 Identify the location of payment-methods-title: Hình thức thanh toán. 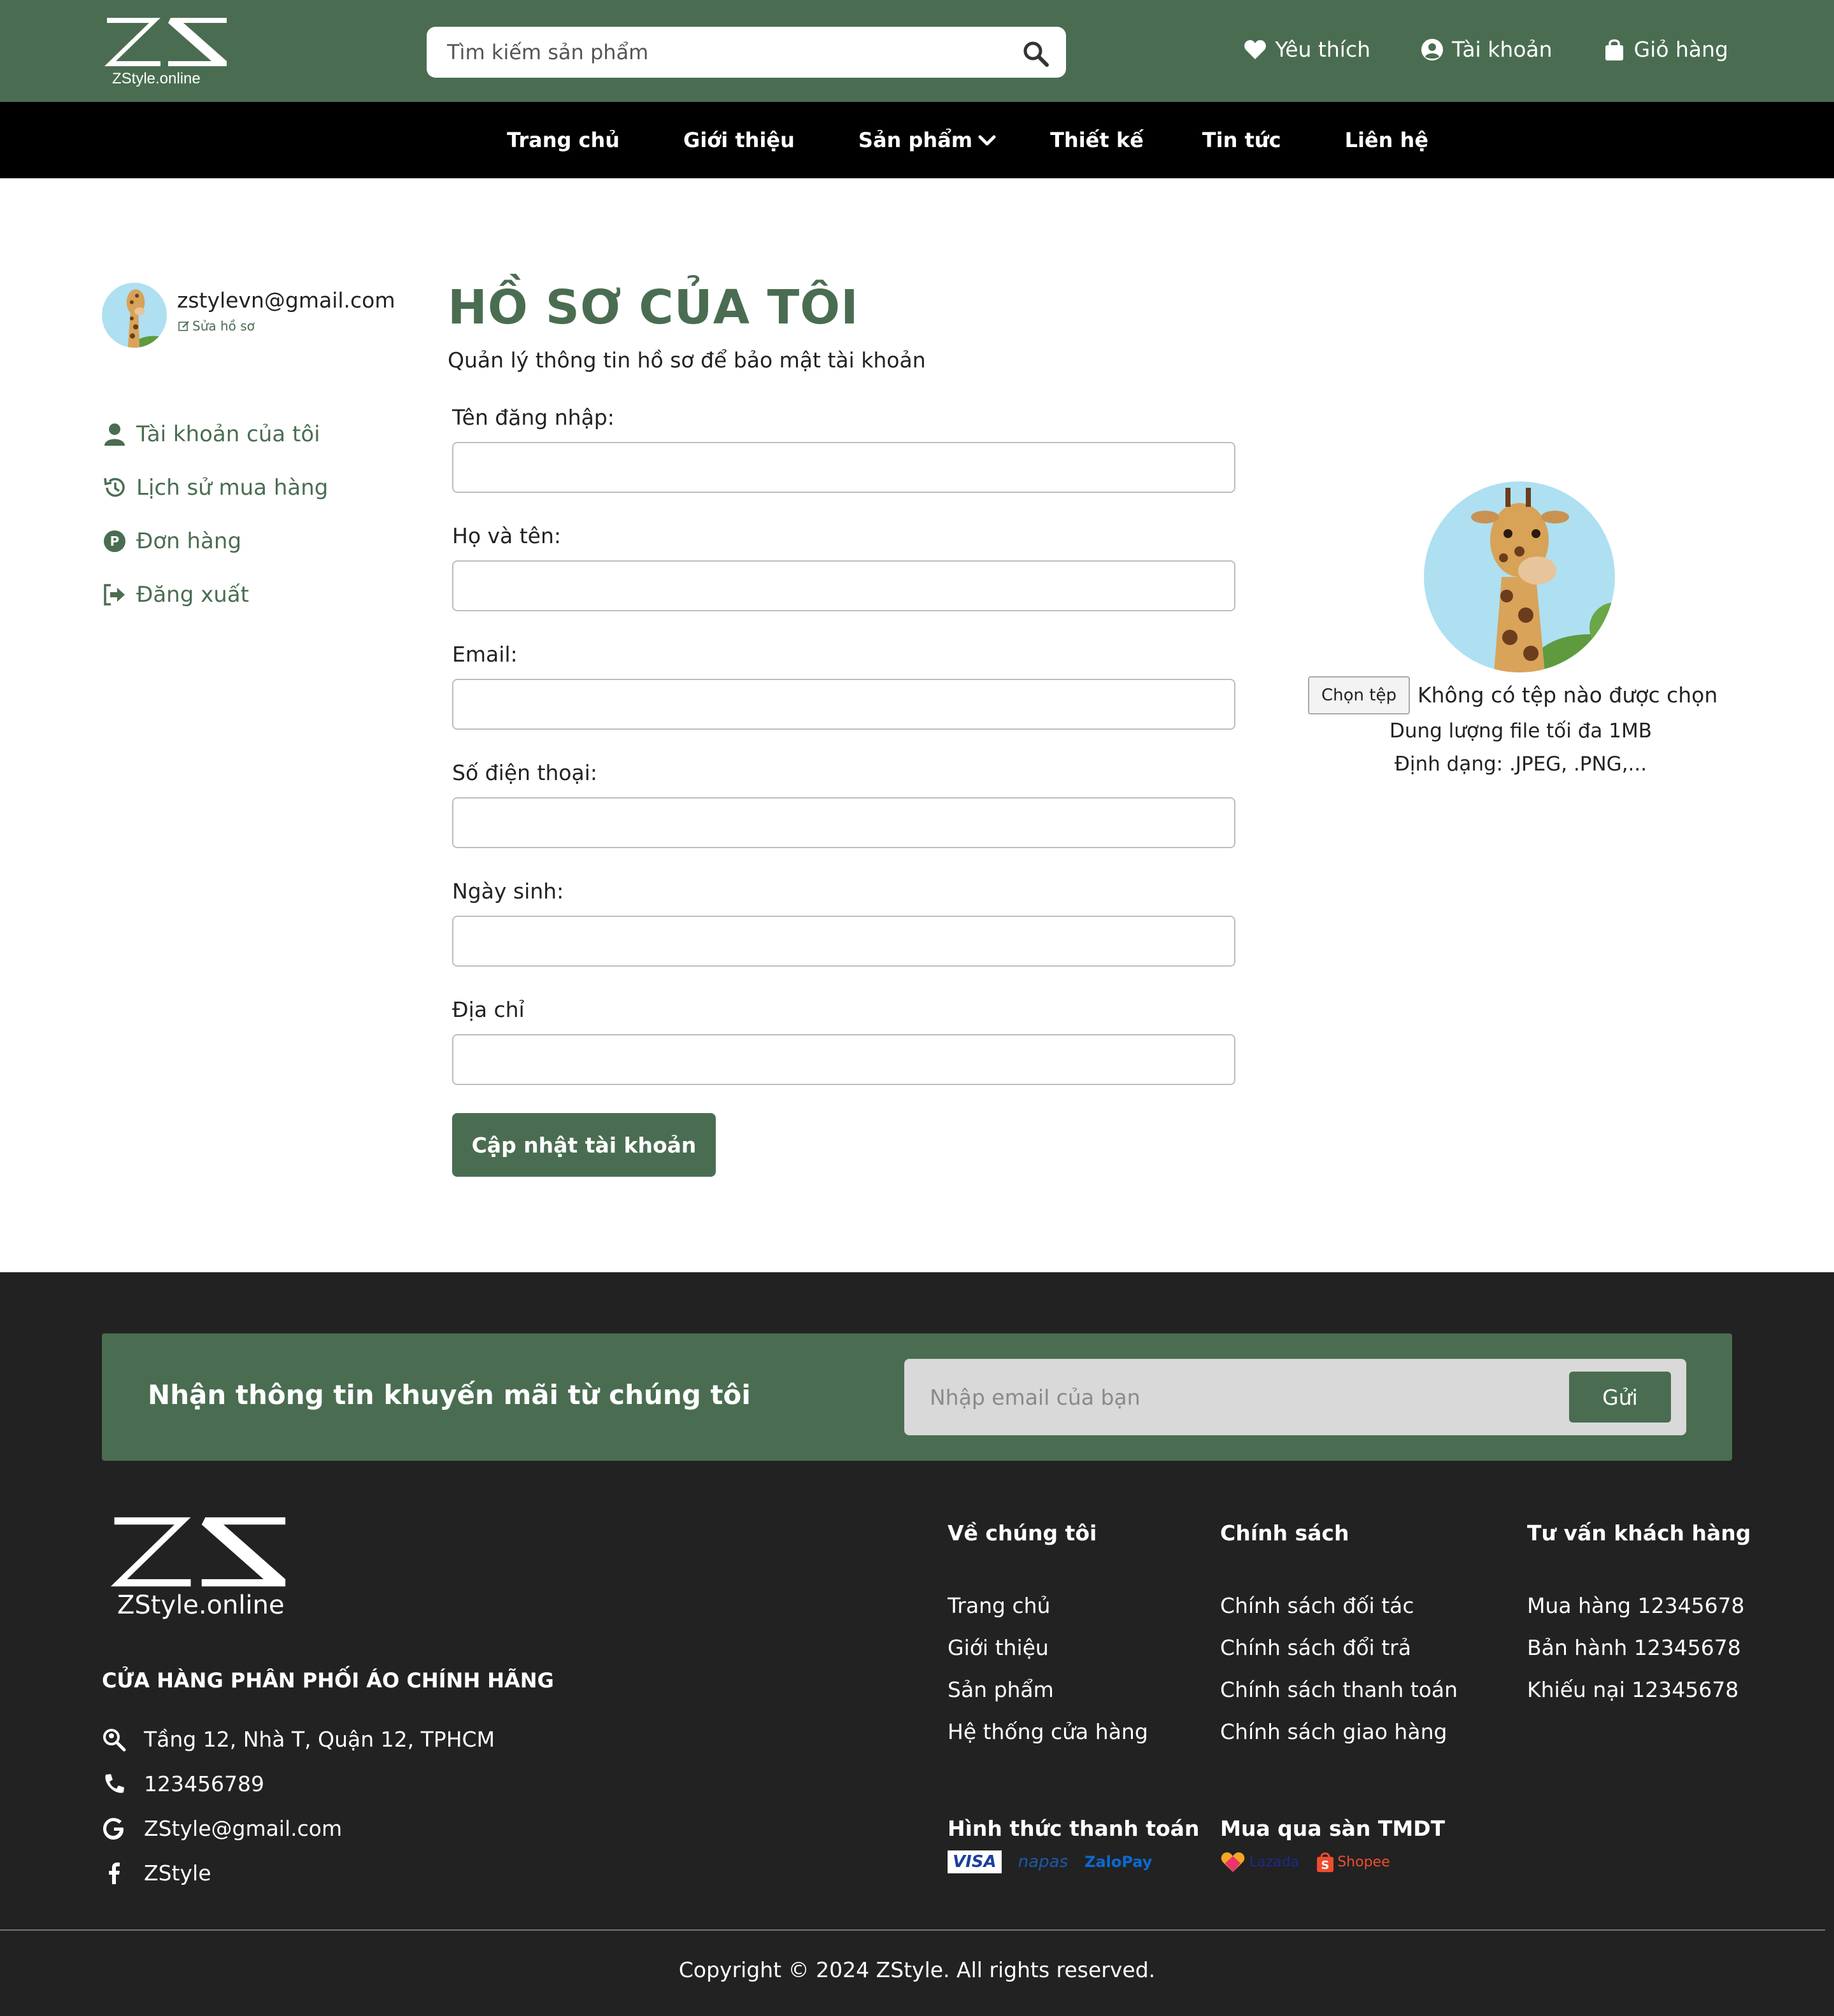
(1074, 1828).